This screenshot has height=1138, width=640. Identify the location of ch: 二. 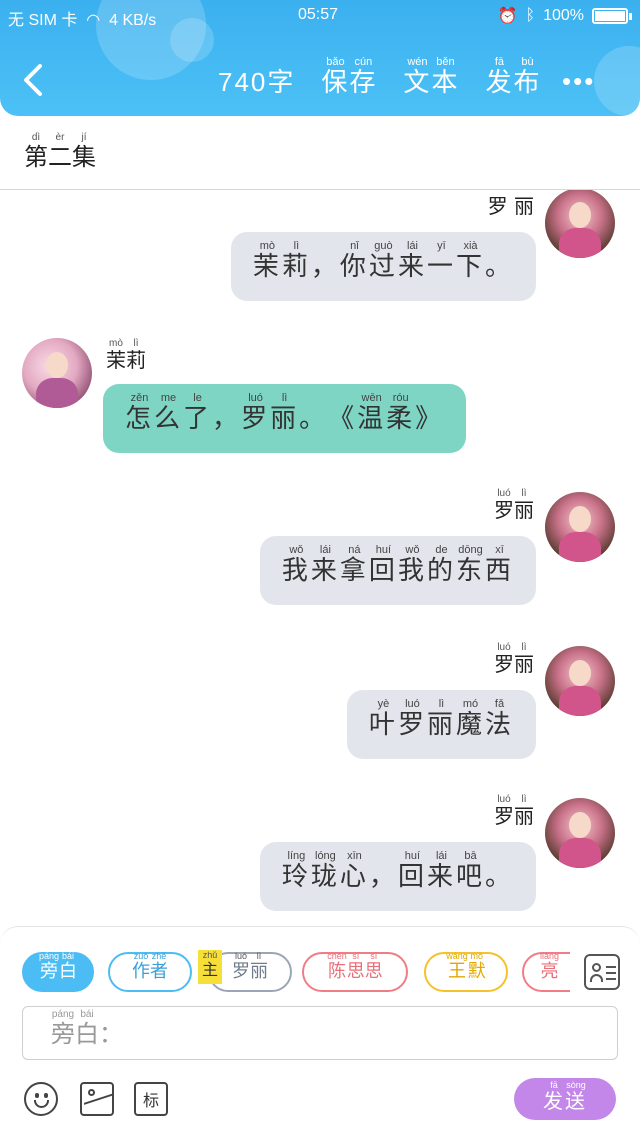
(60, 157).